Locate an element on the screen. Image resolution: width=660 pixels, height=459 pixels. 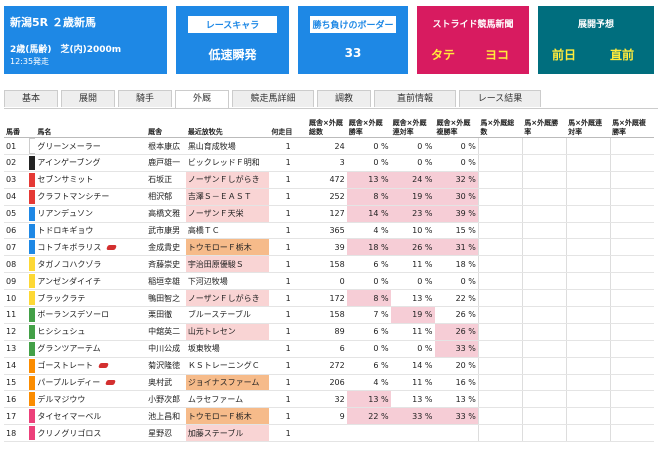
stride-tate-link: タテ is located at coordinates (443, 54).